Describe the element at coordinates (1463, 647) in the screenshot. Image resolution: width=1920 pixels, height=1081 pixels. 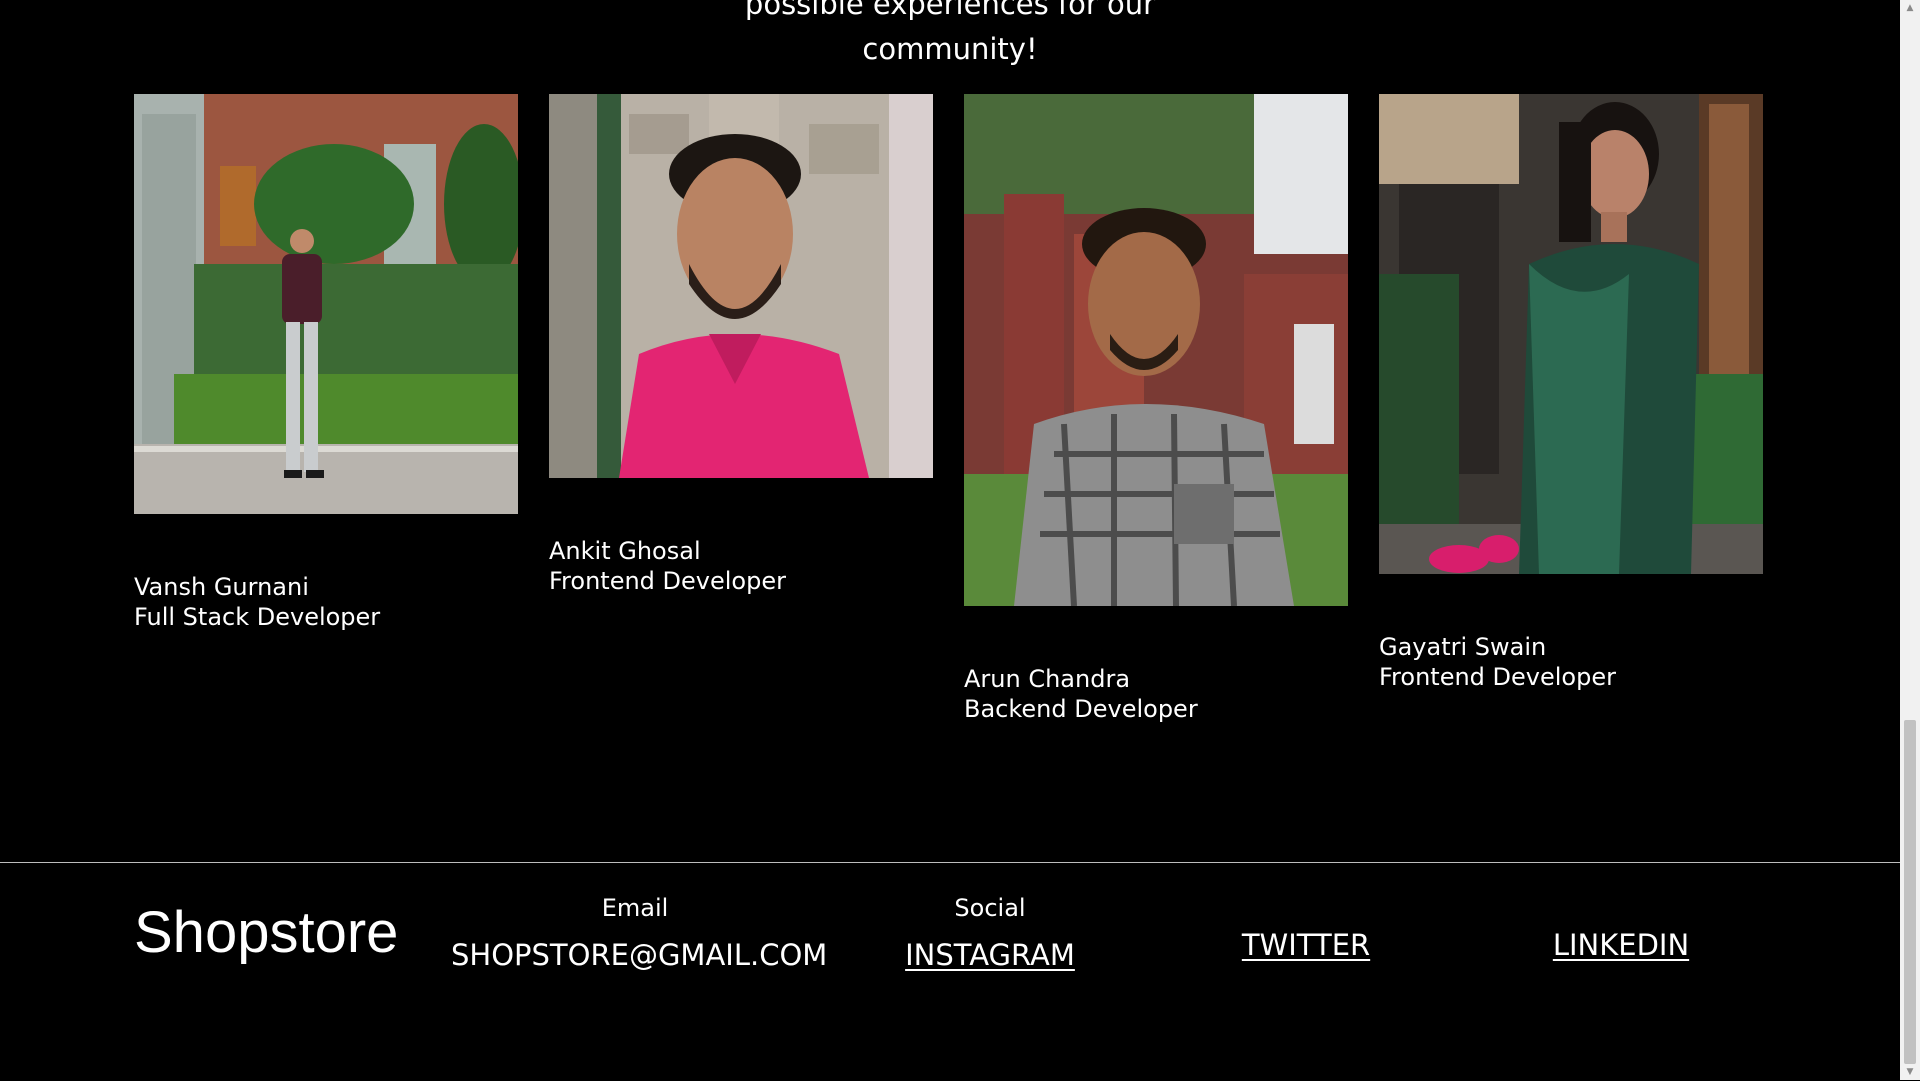
I see `member-name: Gayatri Swain` at that location.